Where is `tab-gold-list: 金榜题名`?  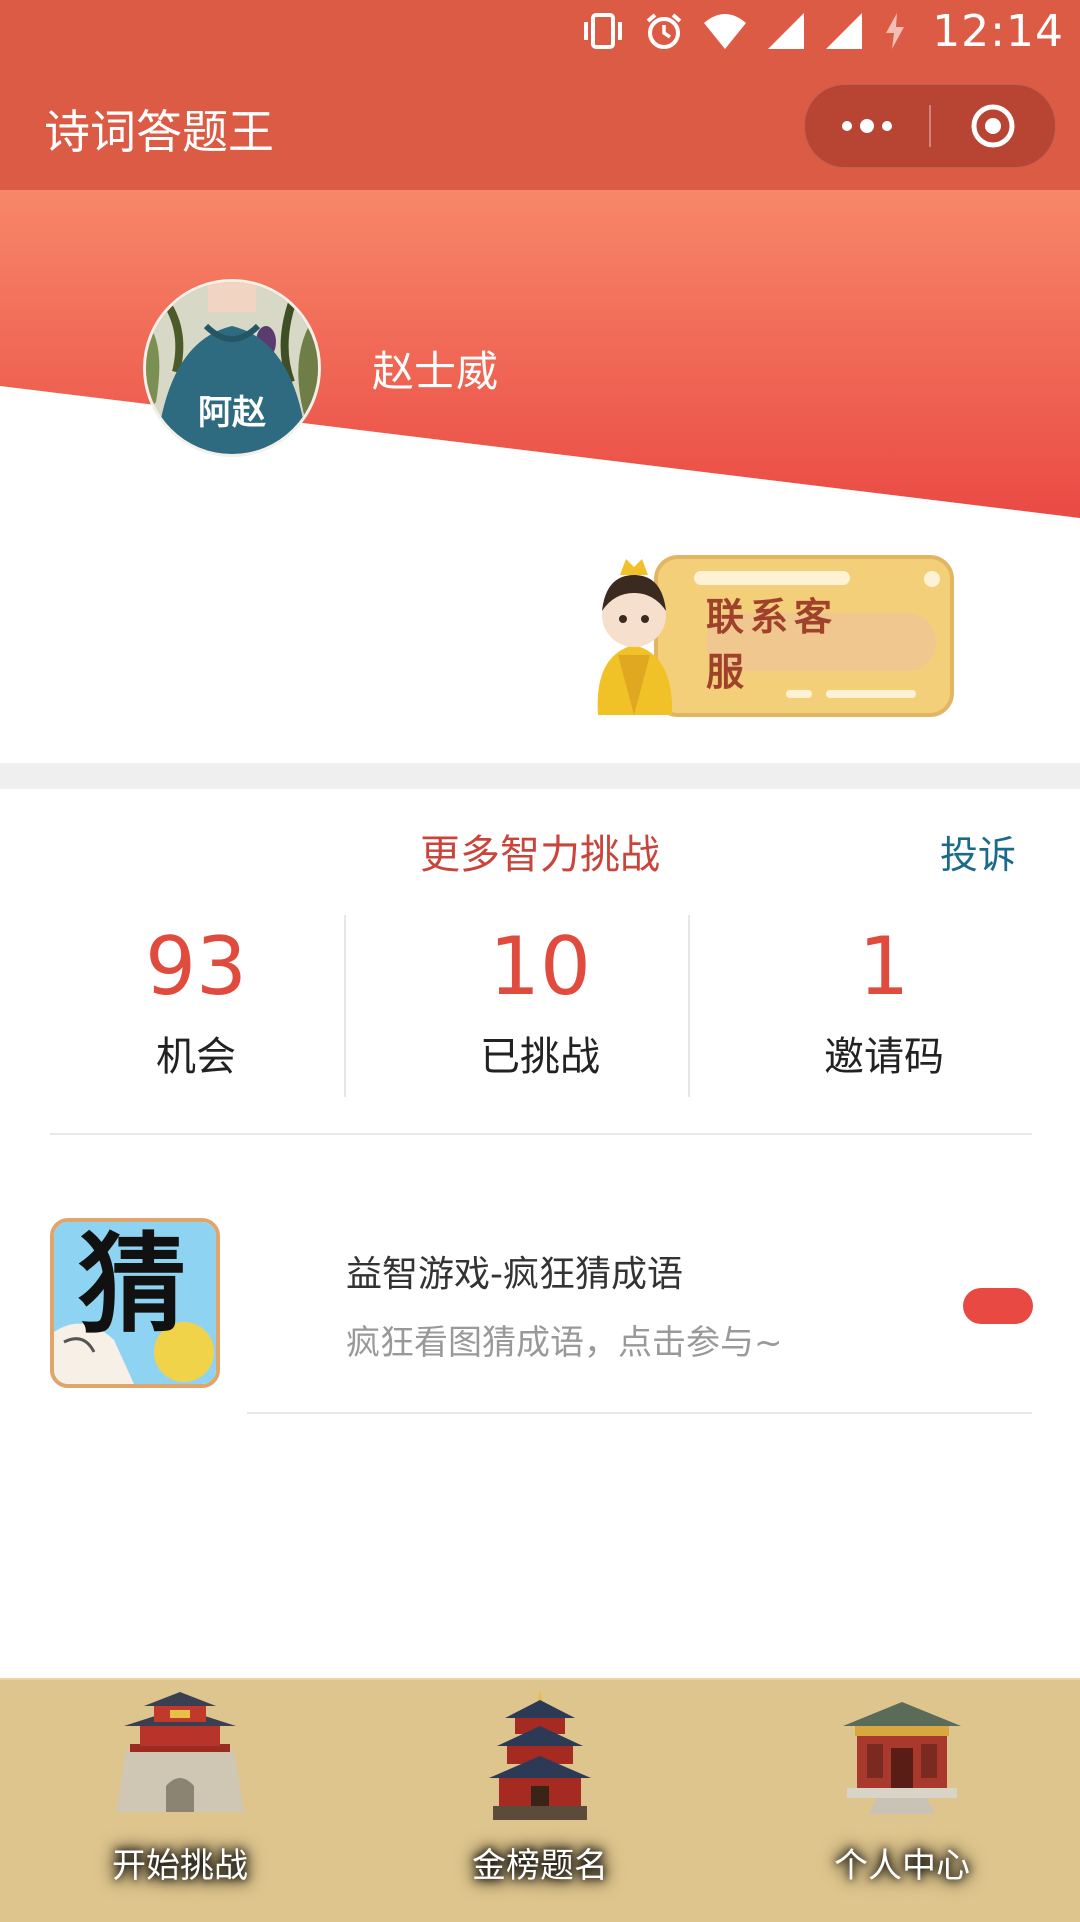 tab-gold-list: 金榜题名 is located at coordinates (540, 1801).